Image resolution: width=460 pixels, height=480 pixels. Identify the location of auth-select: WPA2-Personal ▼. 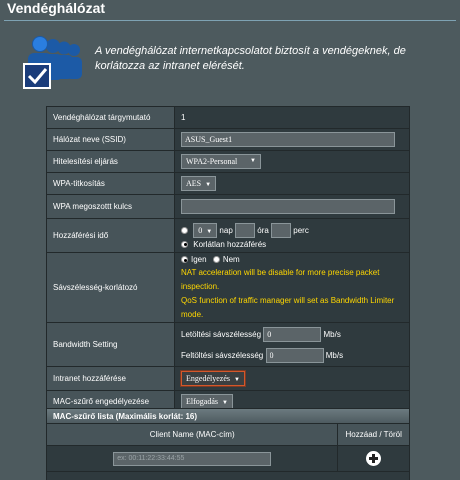
(221, 161).